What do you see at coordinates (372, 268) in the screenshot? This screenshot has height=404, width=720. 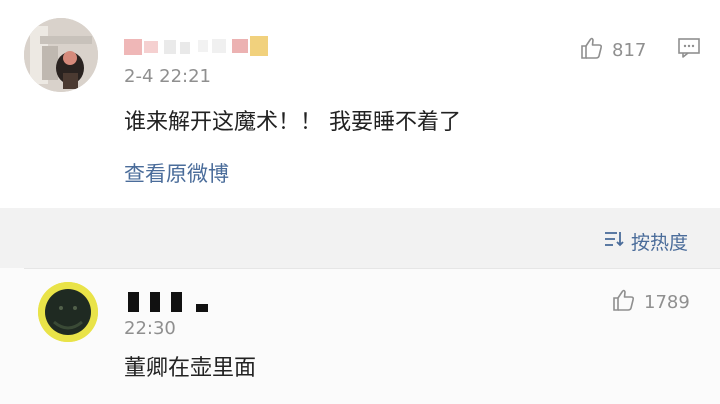 I see `divider` at bounding box center [372, 268].